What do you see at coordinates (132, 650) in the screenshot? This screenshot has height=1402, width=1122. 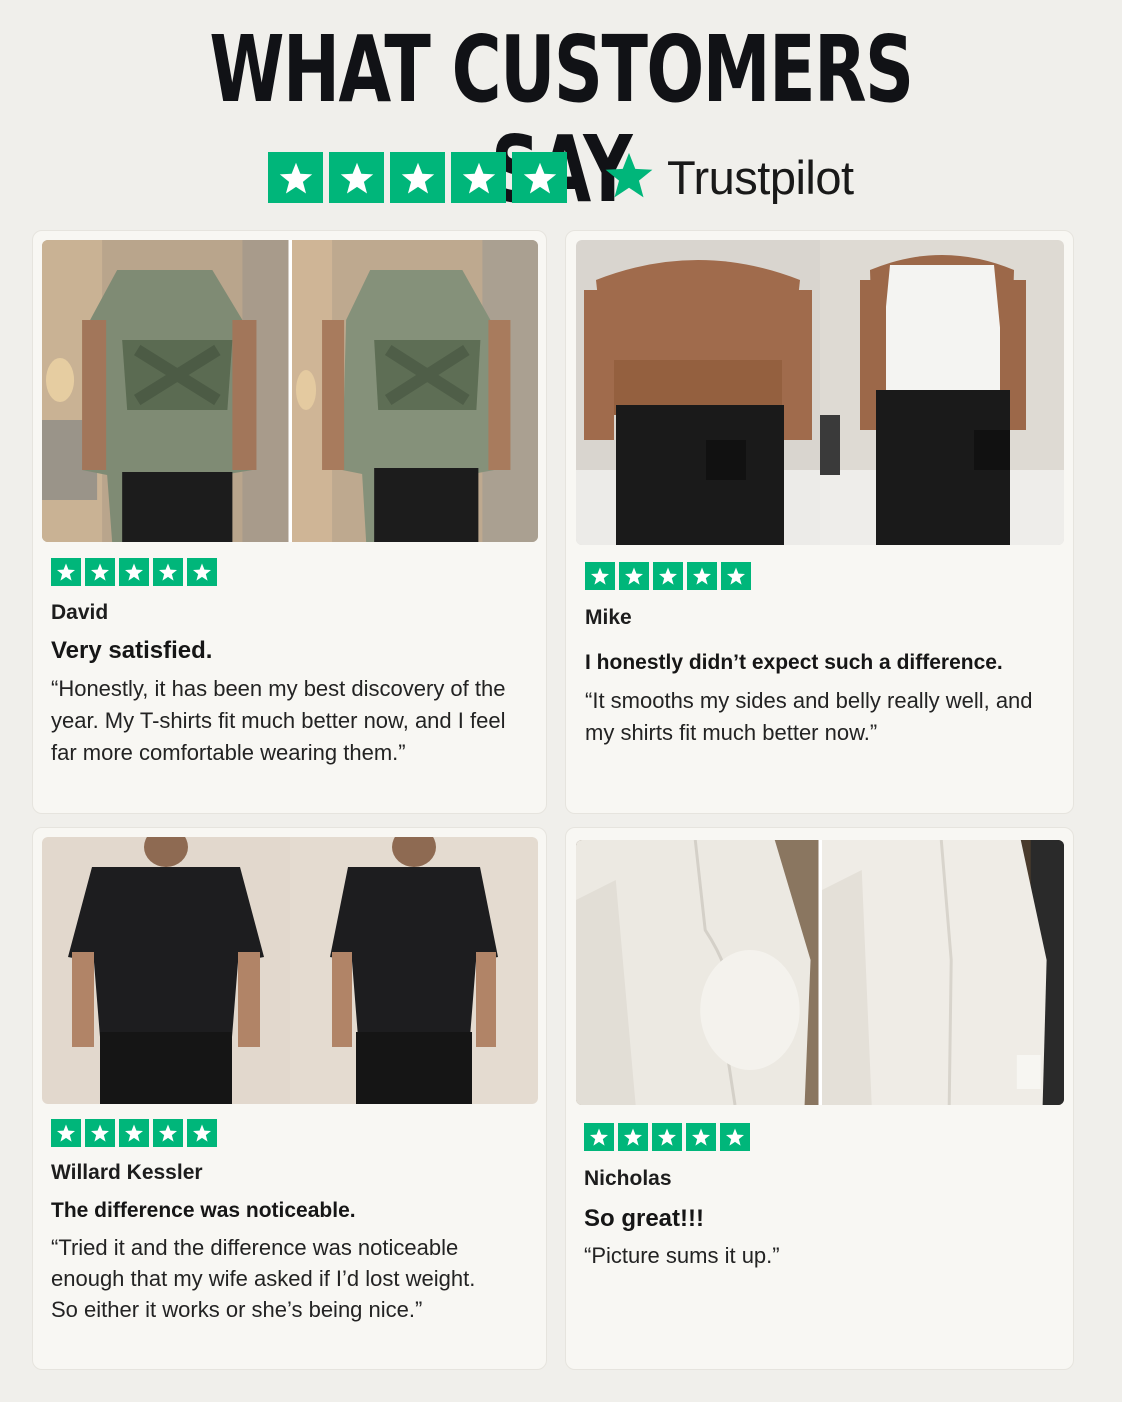 I see `review-title: Very satisfied.` at bounding box center [132, 650].